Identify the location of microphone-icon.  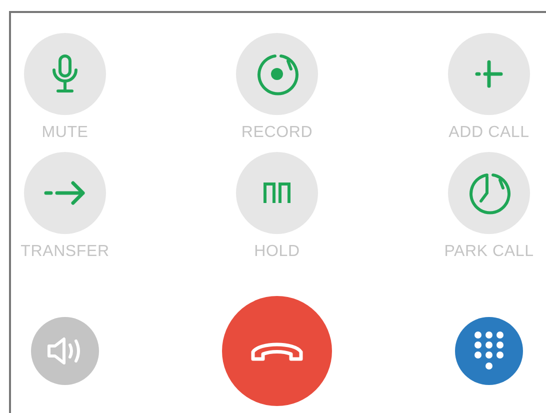
(65, 74).